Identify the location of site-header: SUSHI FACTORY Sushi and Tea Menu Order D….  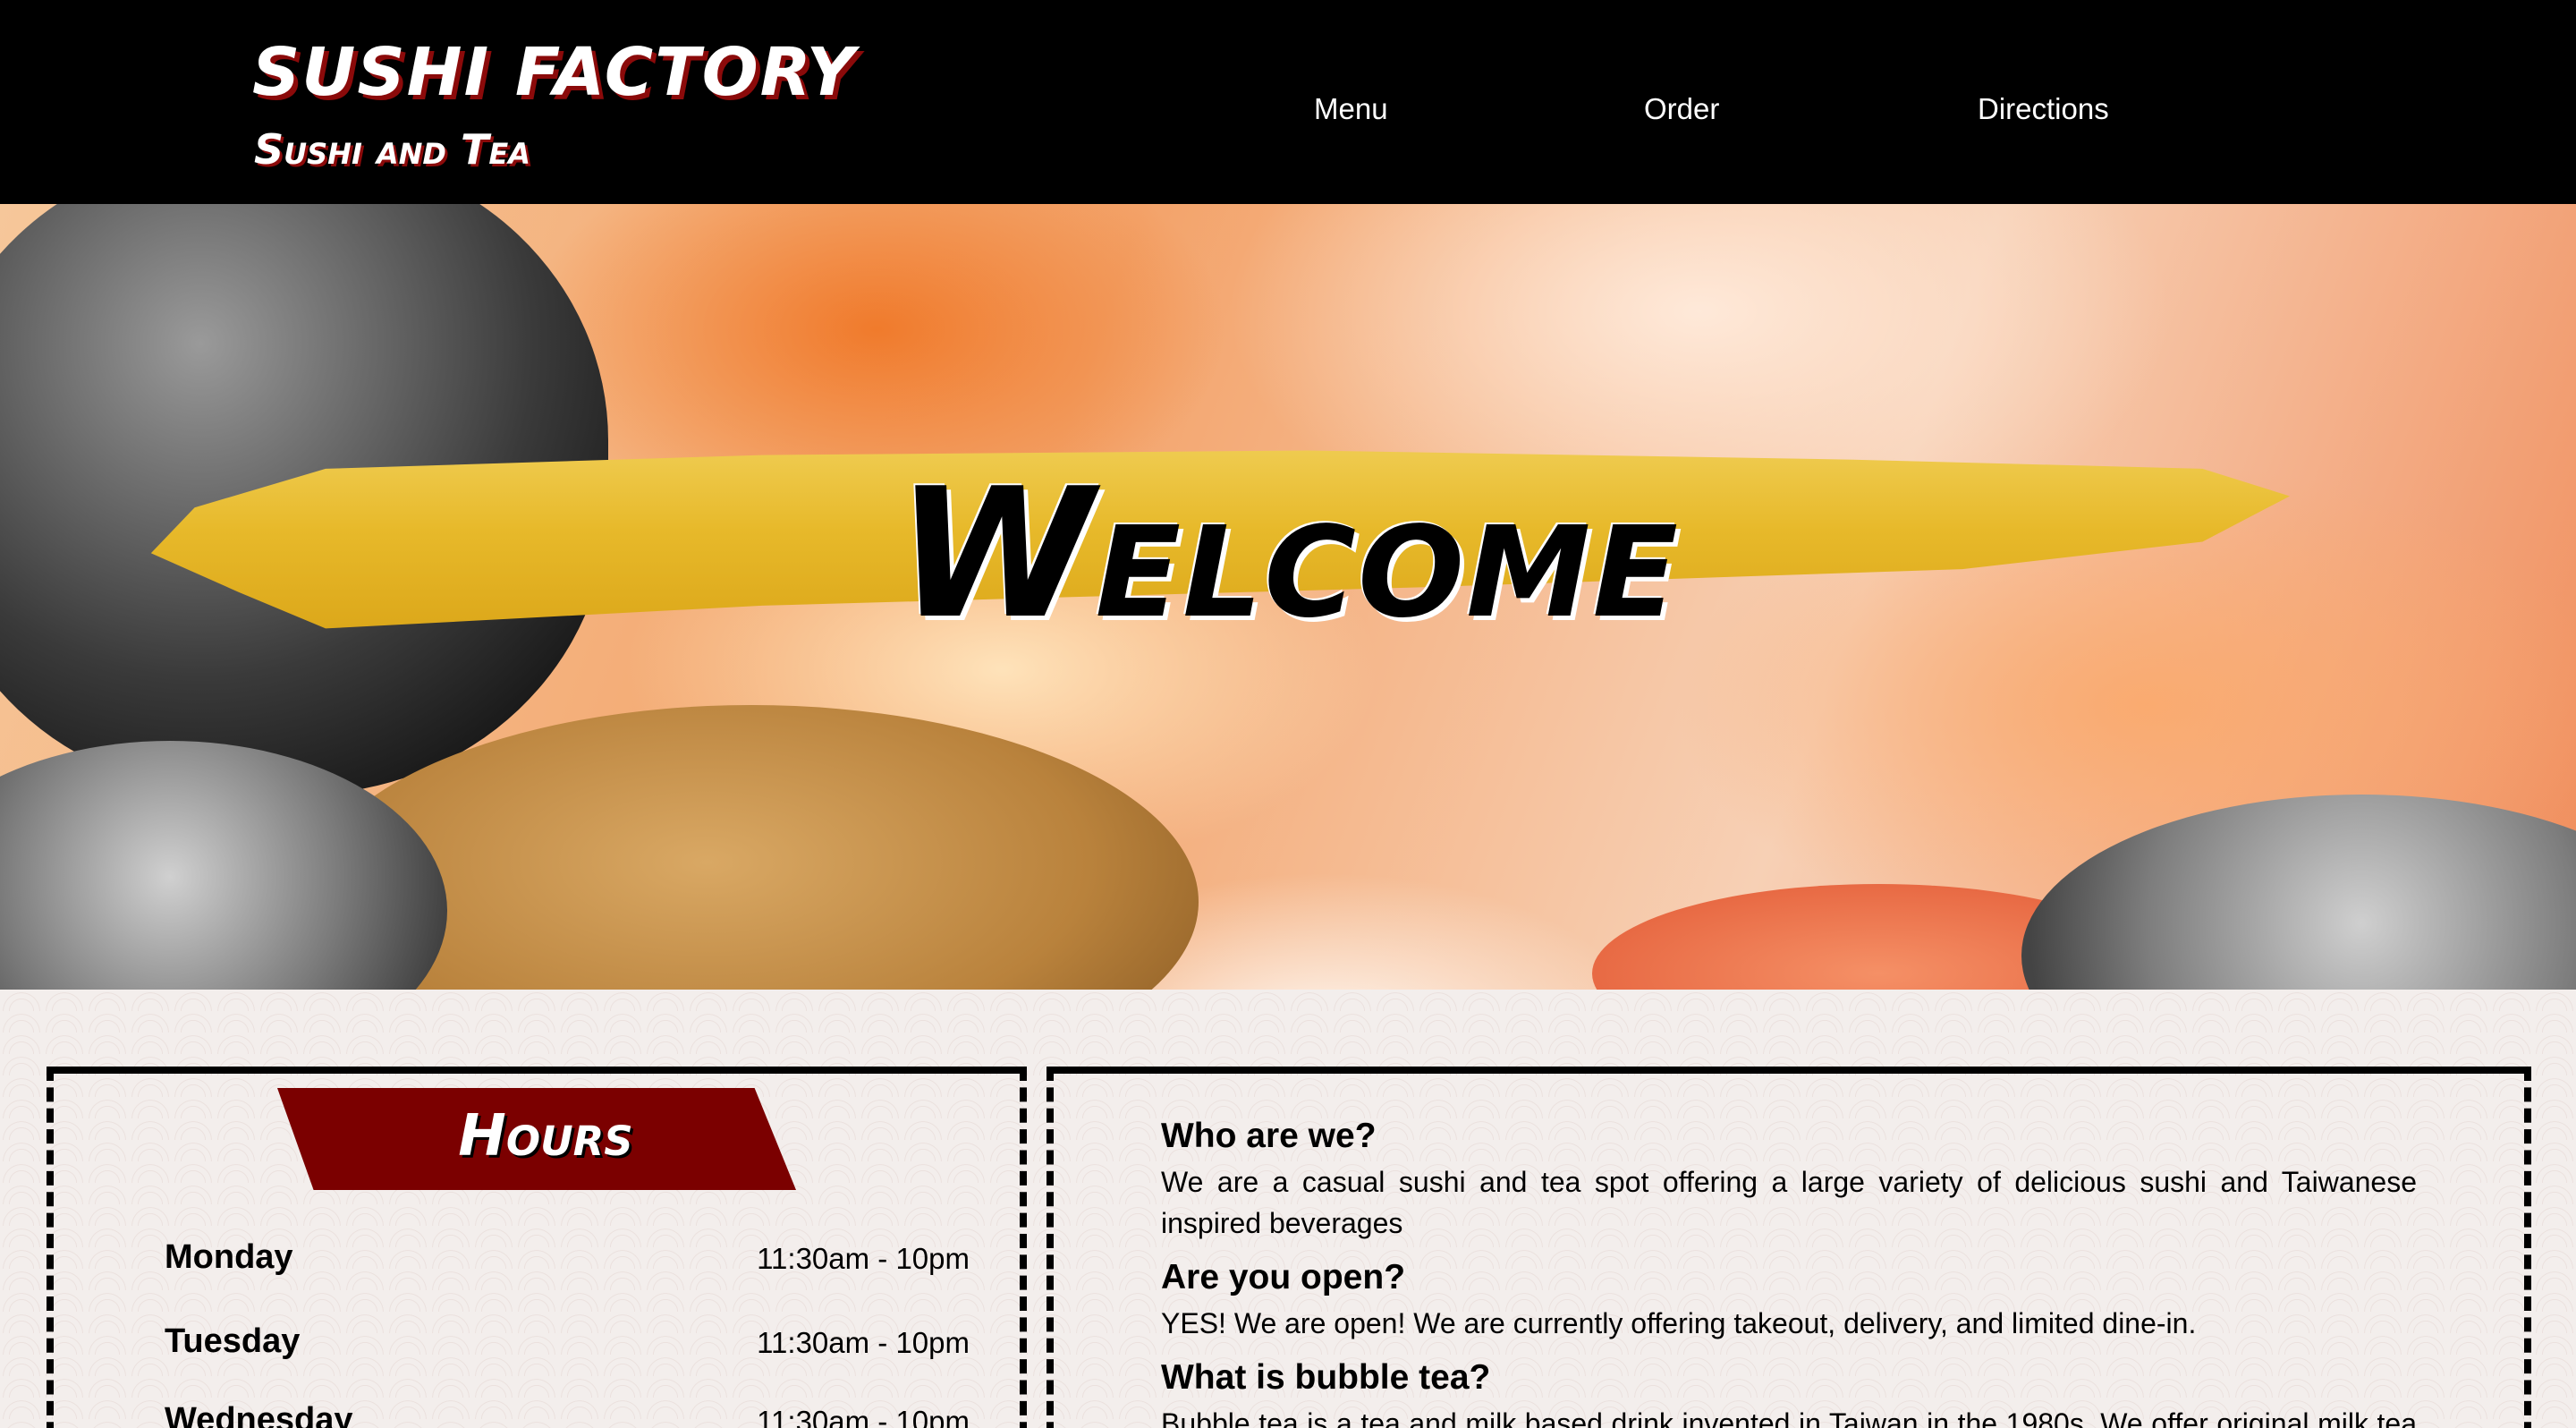
(1288, 102).